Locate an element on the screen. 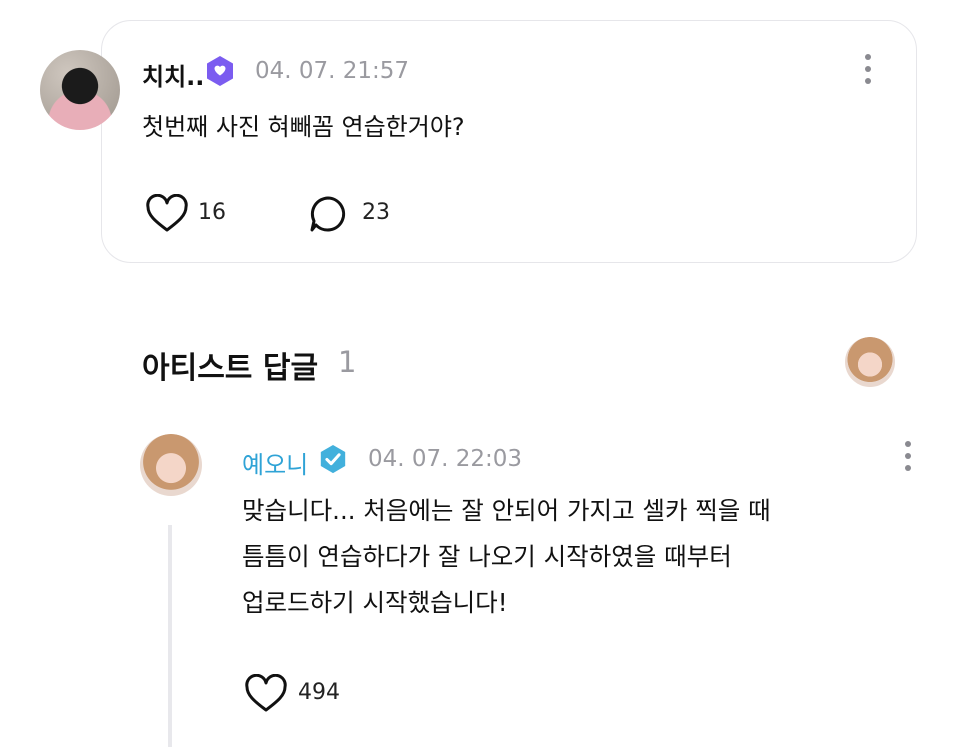 This screenshot has width=959, height=747. comment-text: 첫번째 사진 혀빼꼼 연습한거야? is located at coordinates (303, 127).